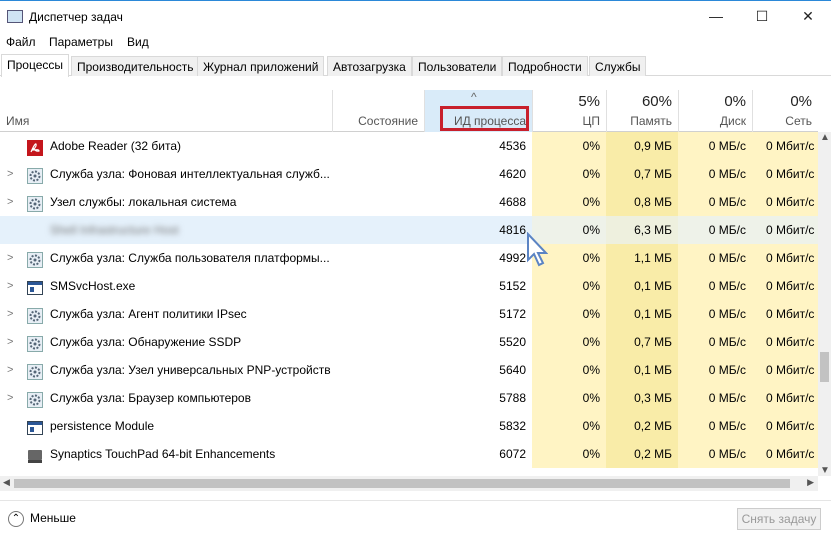 The image size is (831, 540). What do you see at coordinates (618, 66) in the screenshot?
I see `tab-services: Службы` at bounding box center [618, 66].